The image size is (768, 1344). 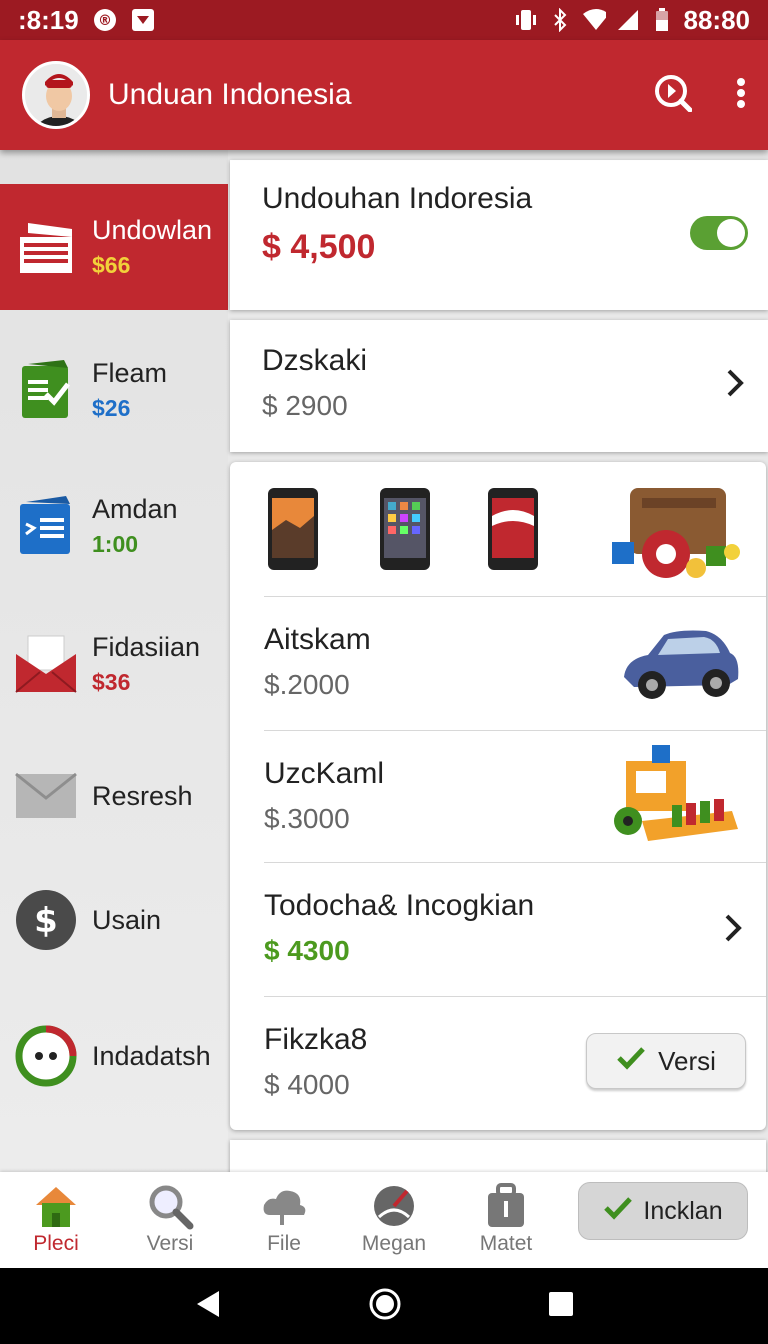 What do you see at coordinates (284, 1206) in the screenshot?
I see `cloud-icon` at bounding box center [284, 1206].